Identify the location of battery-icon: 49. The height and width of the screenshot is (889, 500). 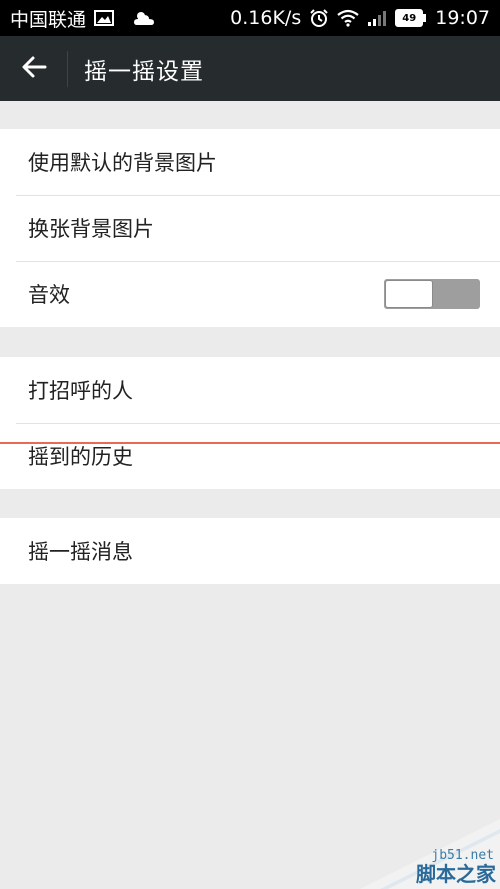
(411, 18).